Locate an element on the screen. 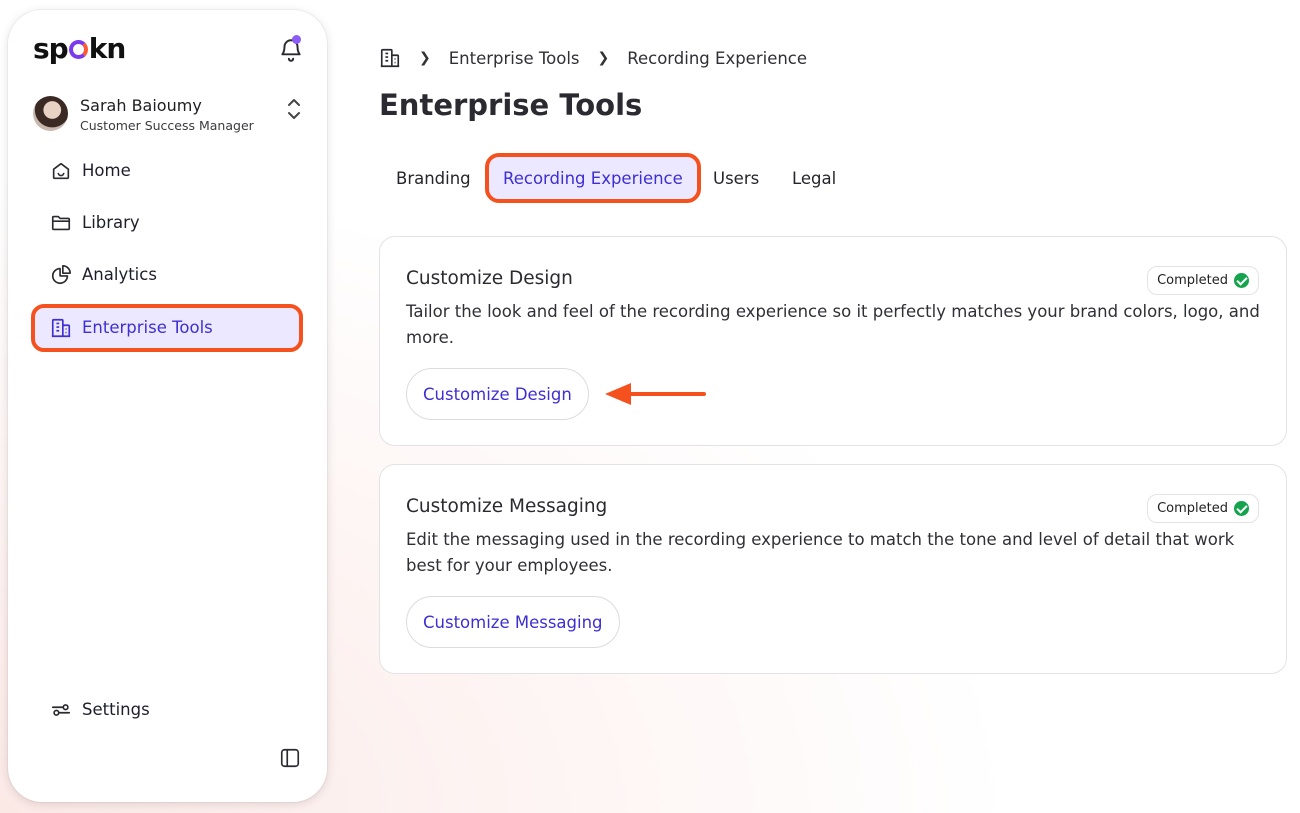 Image resolution: width=1300 pixels, height=813 pixels. breadcrumb-enterprise-tools: Enterprise Tools is located at coordinates (514, 58).